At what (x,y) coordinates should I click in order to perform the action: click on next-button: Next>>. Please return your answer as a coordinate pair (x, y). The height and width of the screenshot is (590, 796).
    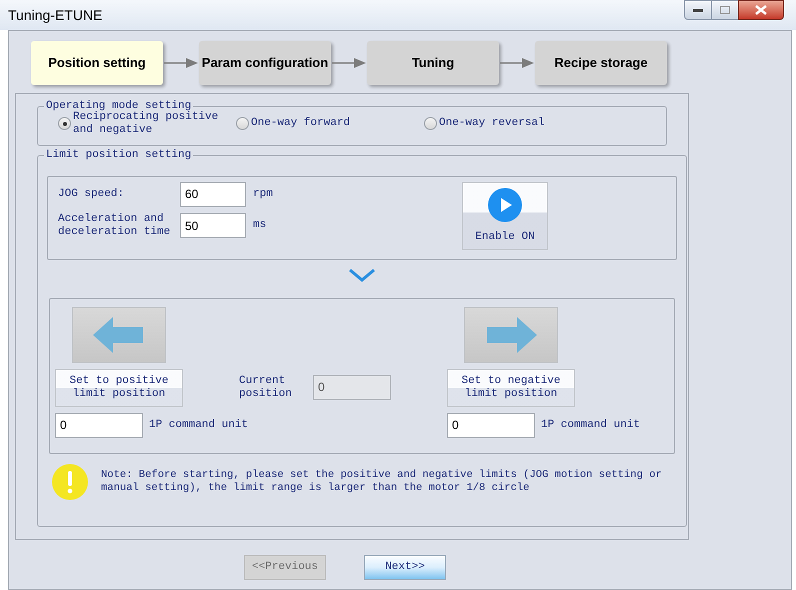
    Looking at the image, I should click on (405, 567).